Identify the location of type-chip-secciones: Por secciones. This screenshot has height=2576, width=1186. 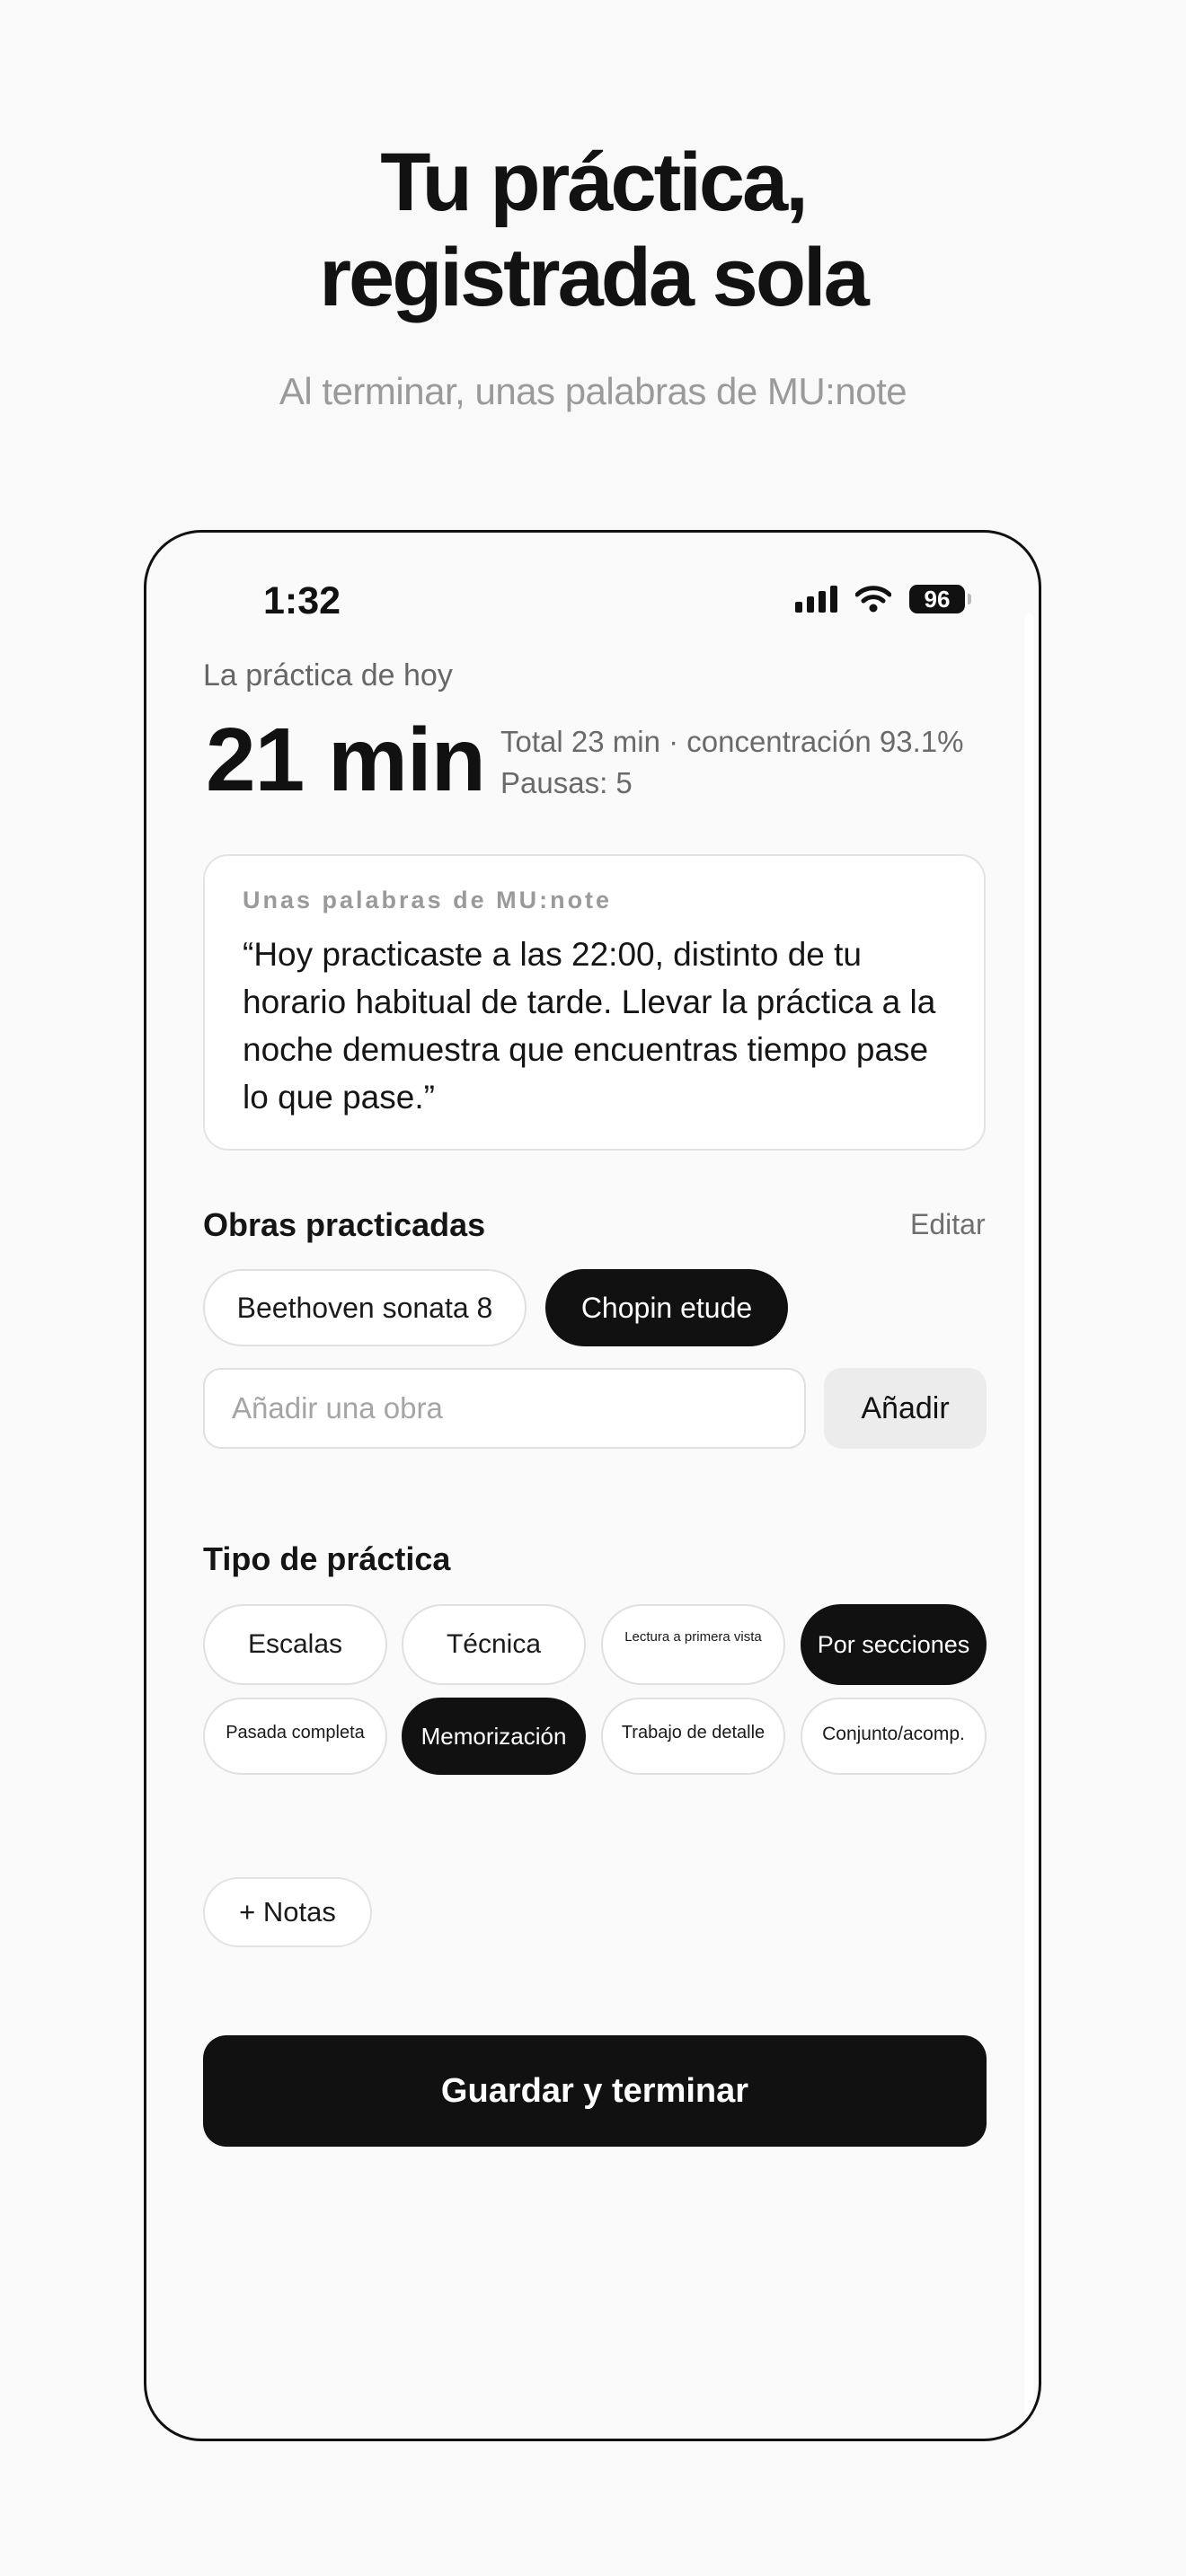
(894, 1644).